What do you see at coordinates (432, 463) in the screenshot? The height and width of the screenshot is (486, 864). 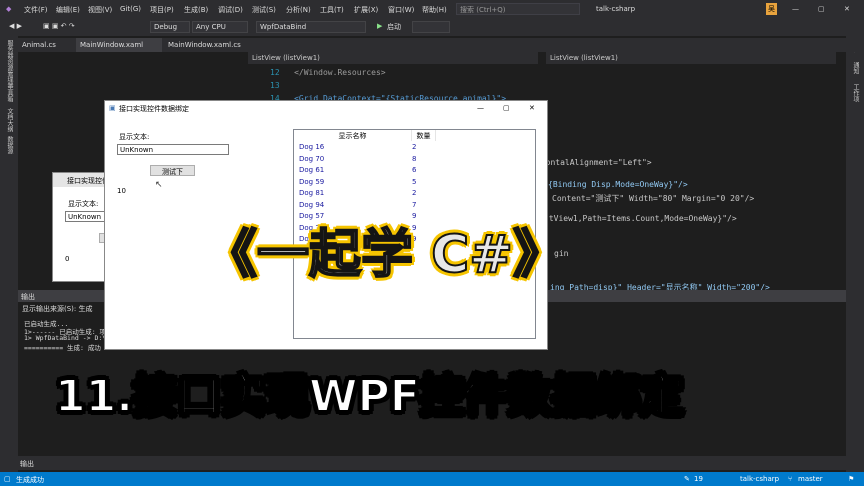 I see `output-tab-bar: 输出` at bounding box center [432, 463].